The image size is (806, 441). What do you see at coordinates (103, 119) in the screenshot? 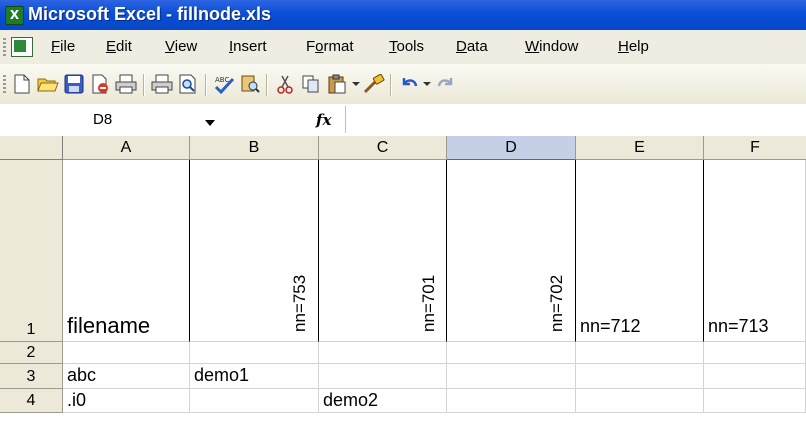
I see `name-box-value: D8` at bounding box center [103, 119].